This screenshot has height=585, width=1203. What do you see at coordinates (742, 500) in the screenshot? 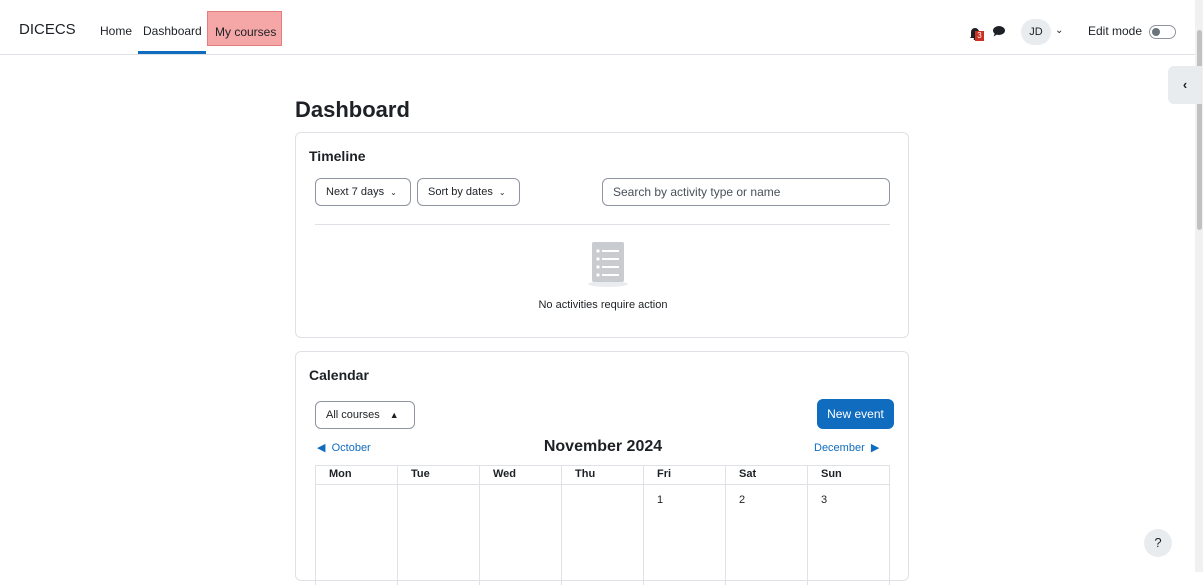
I see `calendar-day-2: 2` at bounding box center [742, 500].